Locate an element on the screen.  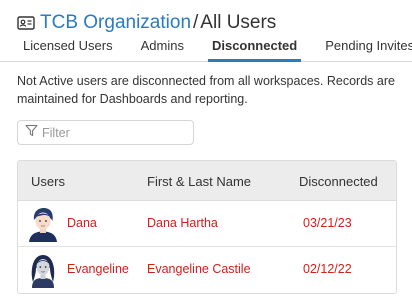
breadcrumb: TCB Organization / All Users is located at coordinates (146, 23).